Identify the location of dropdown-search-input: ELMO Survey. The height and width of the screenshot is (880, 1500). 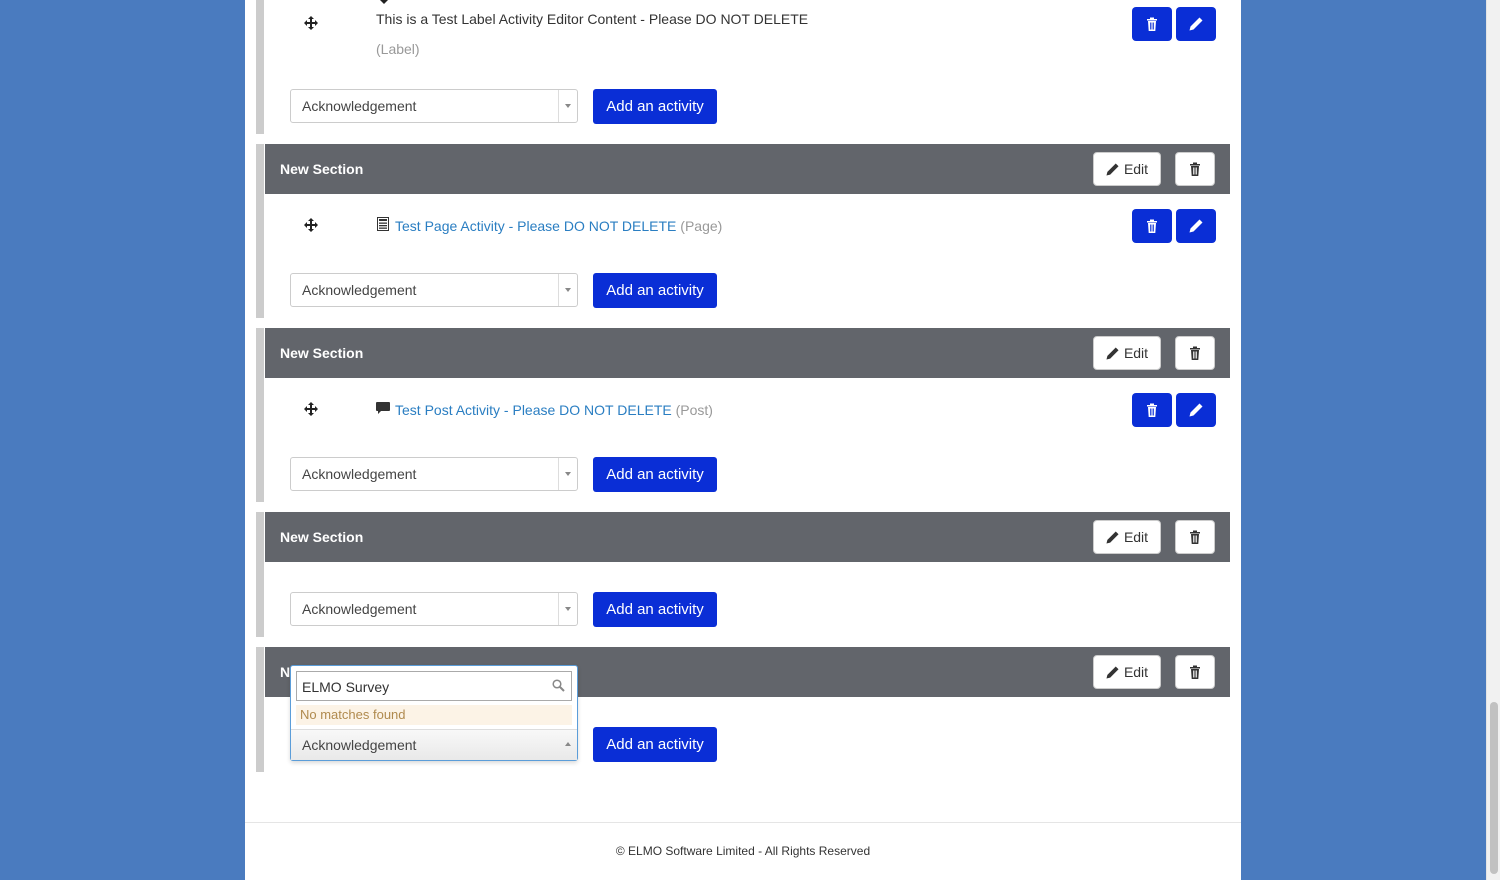
(434, 686).